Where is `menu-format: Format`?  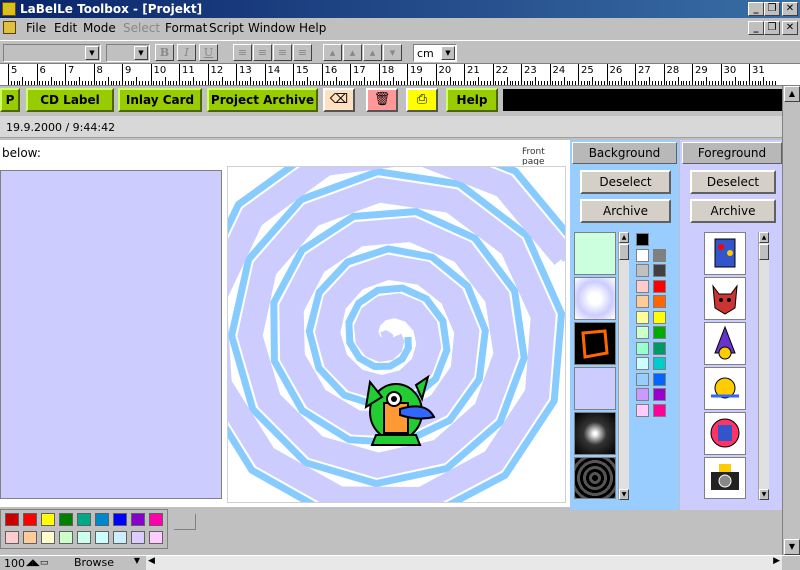 menu-format: Format is located at coordinates (186, 28).